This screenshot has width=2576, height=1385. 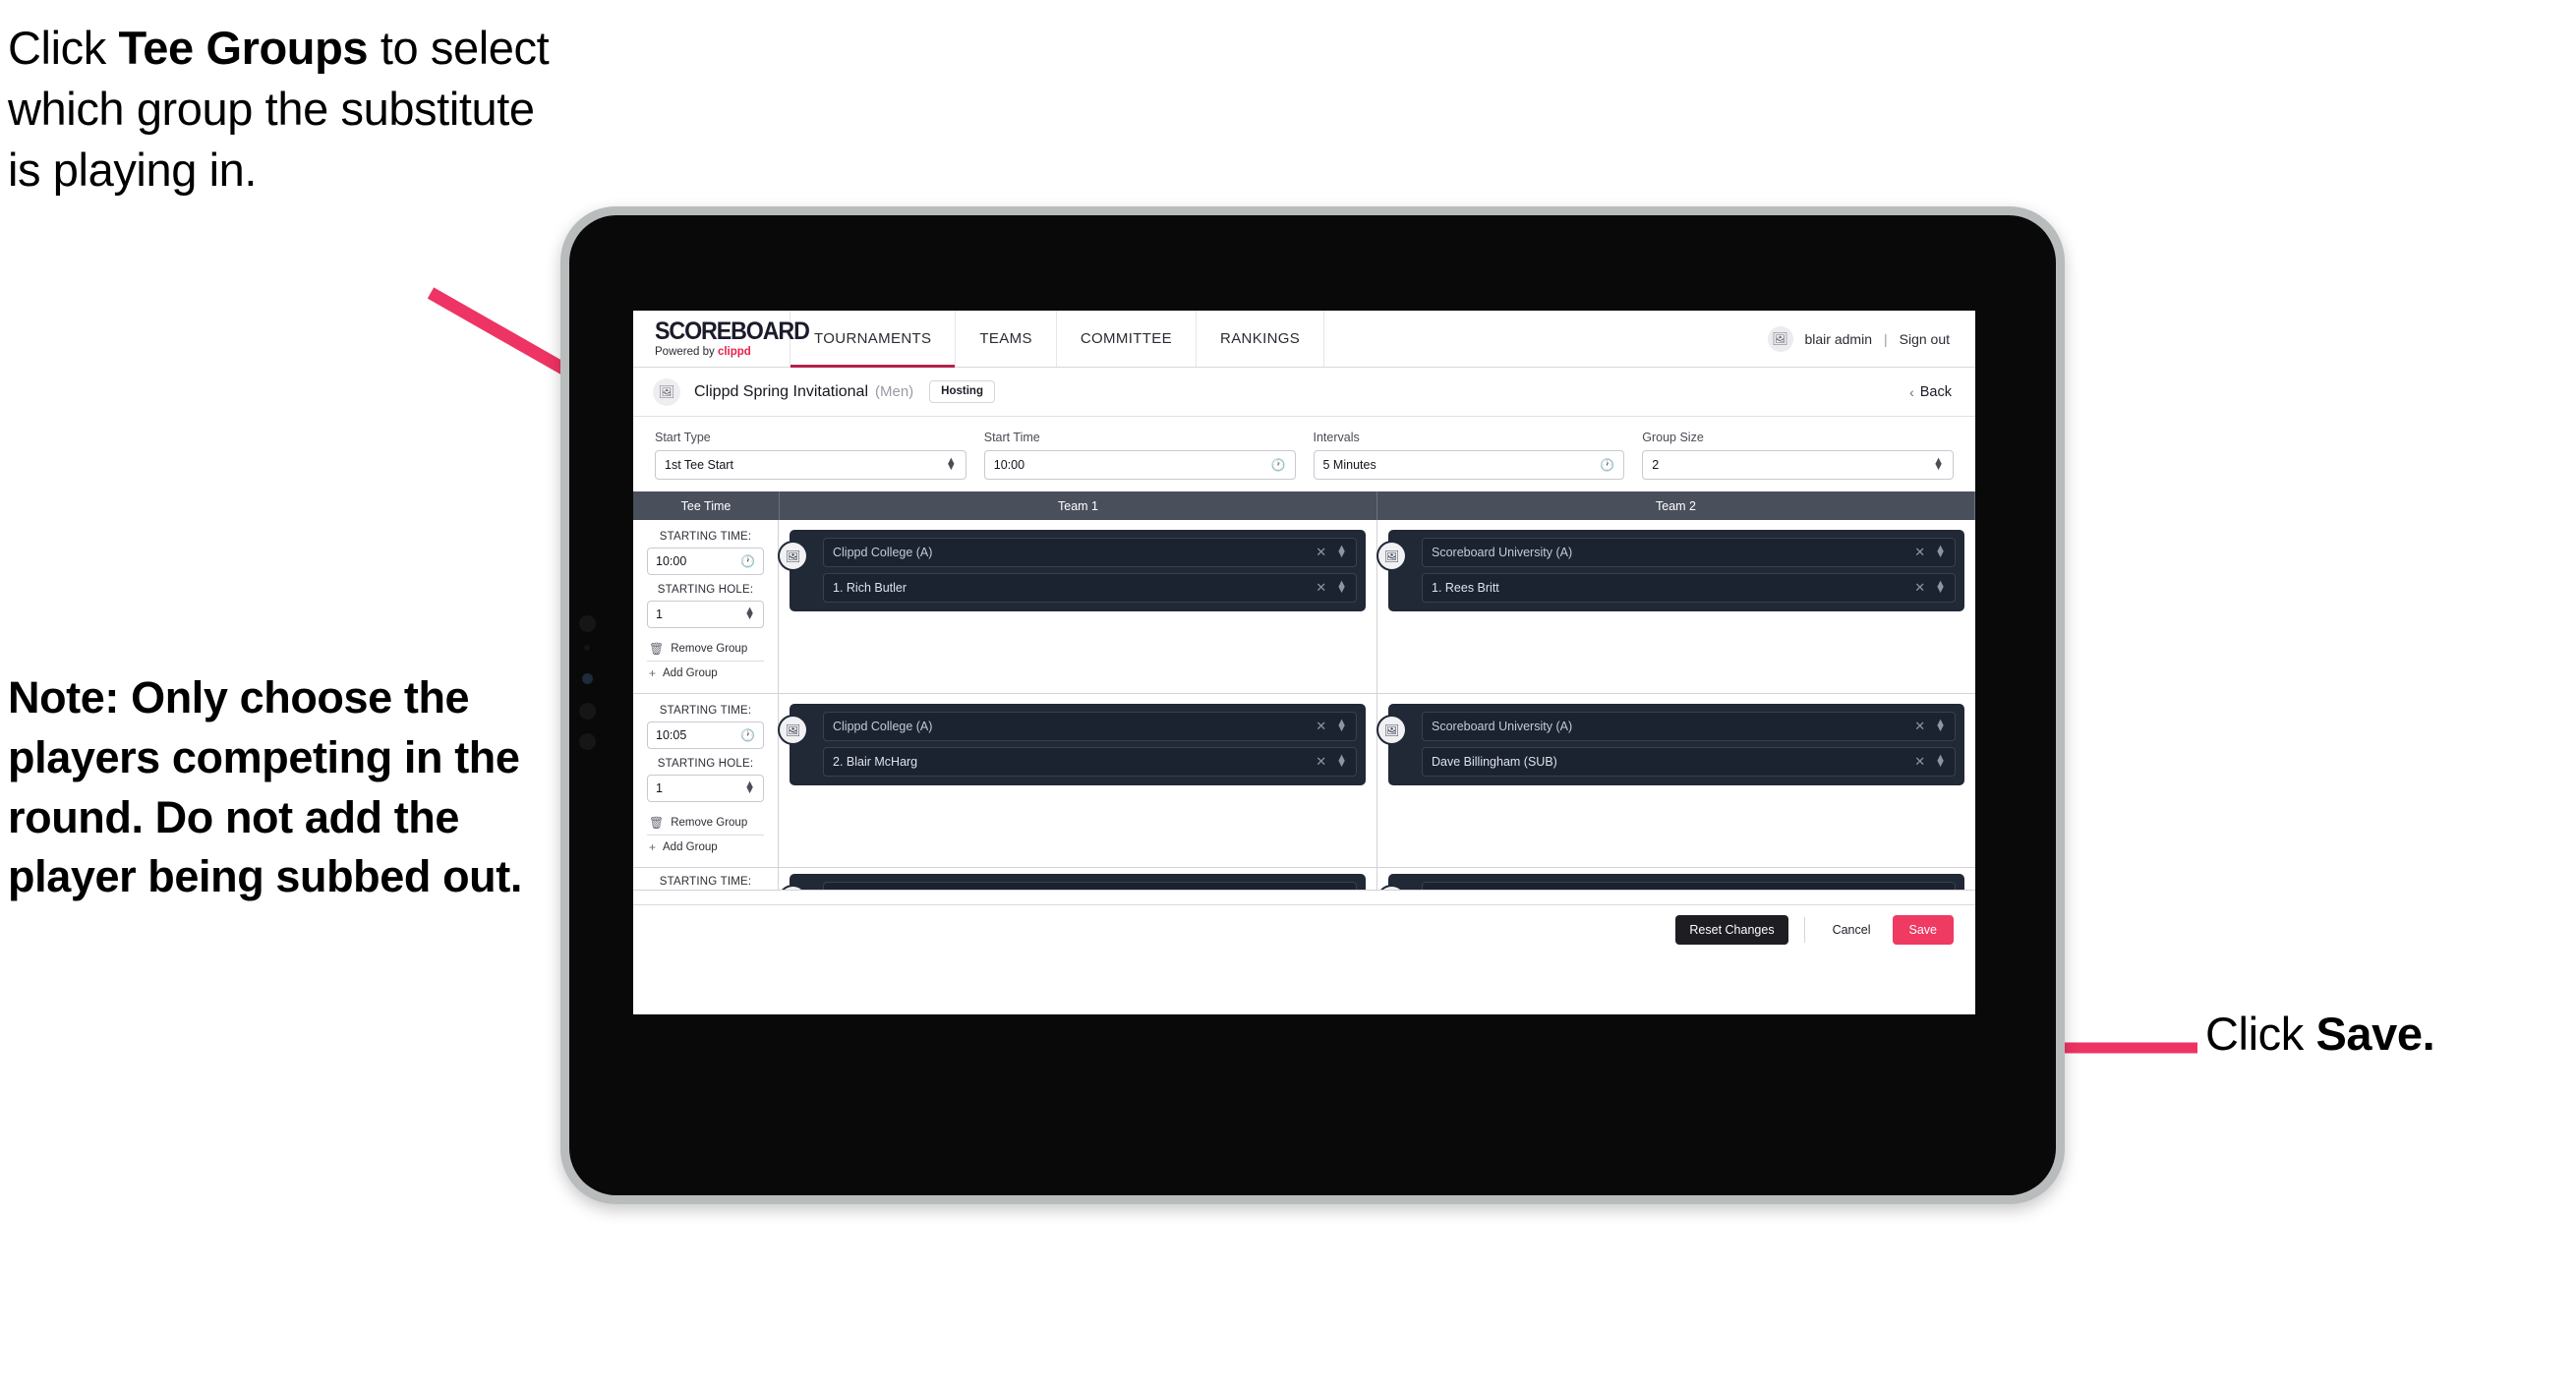 What do you see at coordinates (721, 339) in the screenshot?
I see `brand-logo: SCOREBOARD Powered by clippd` at bounding box center [721, 339].